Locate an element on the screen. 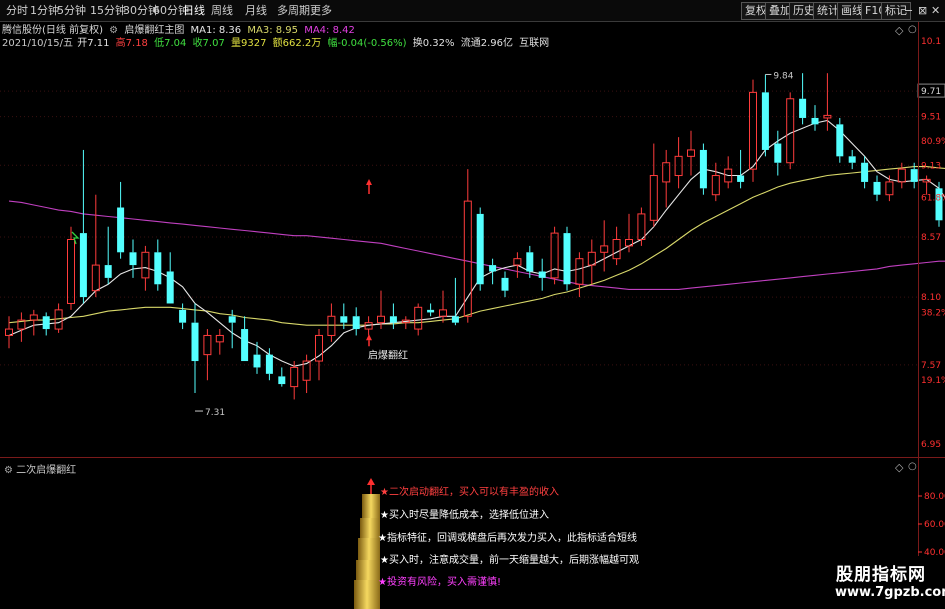 The image size is (945, 609). tab-9: 多周期 is located at coordinates (293, 11).